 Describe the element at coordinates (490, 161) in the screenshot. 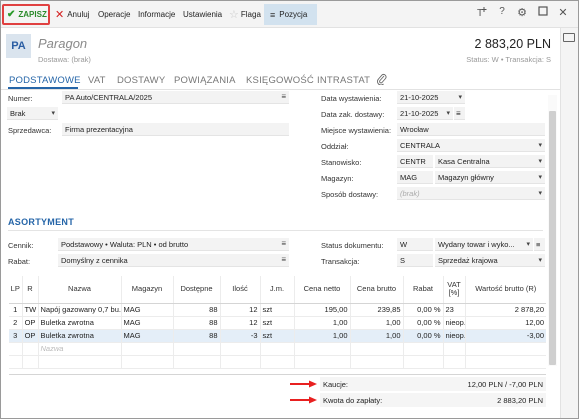

I see `station-select: Kasa Centralna ▾` at that location.